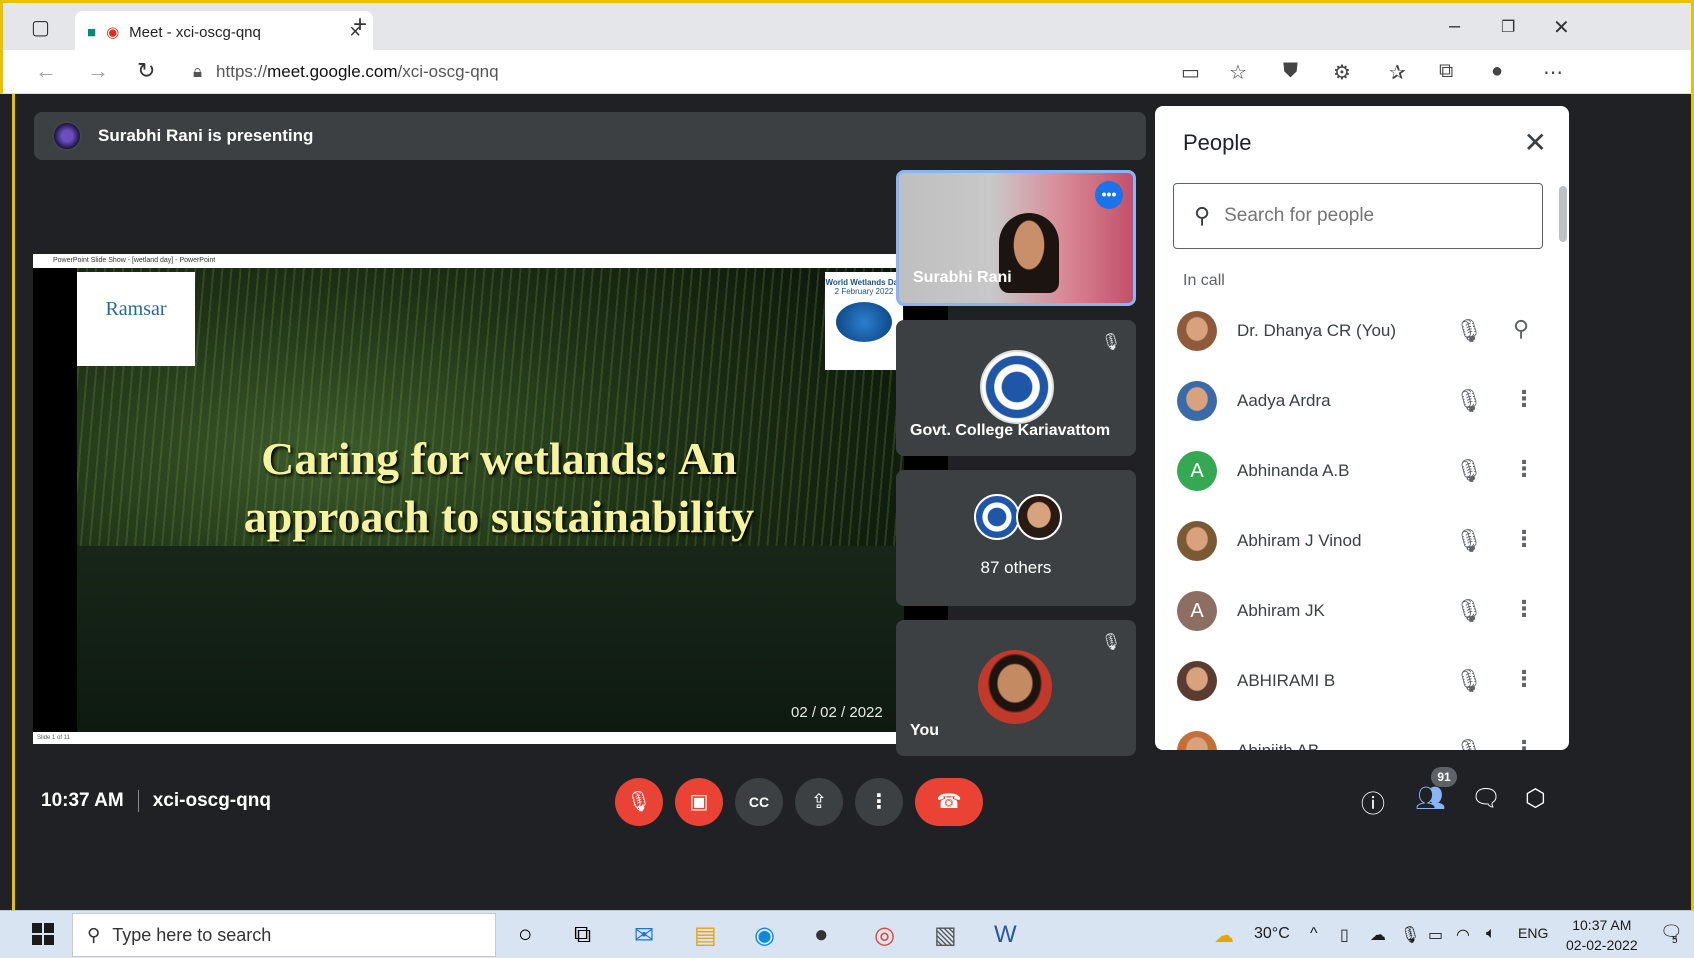 The height and width of the screenshot is (958, 1694). I want to click on people-icon: 👥︎, so click(1430, 798).